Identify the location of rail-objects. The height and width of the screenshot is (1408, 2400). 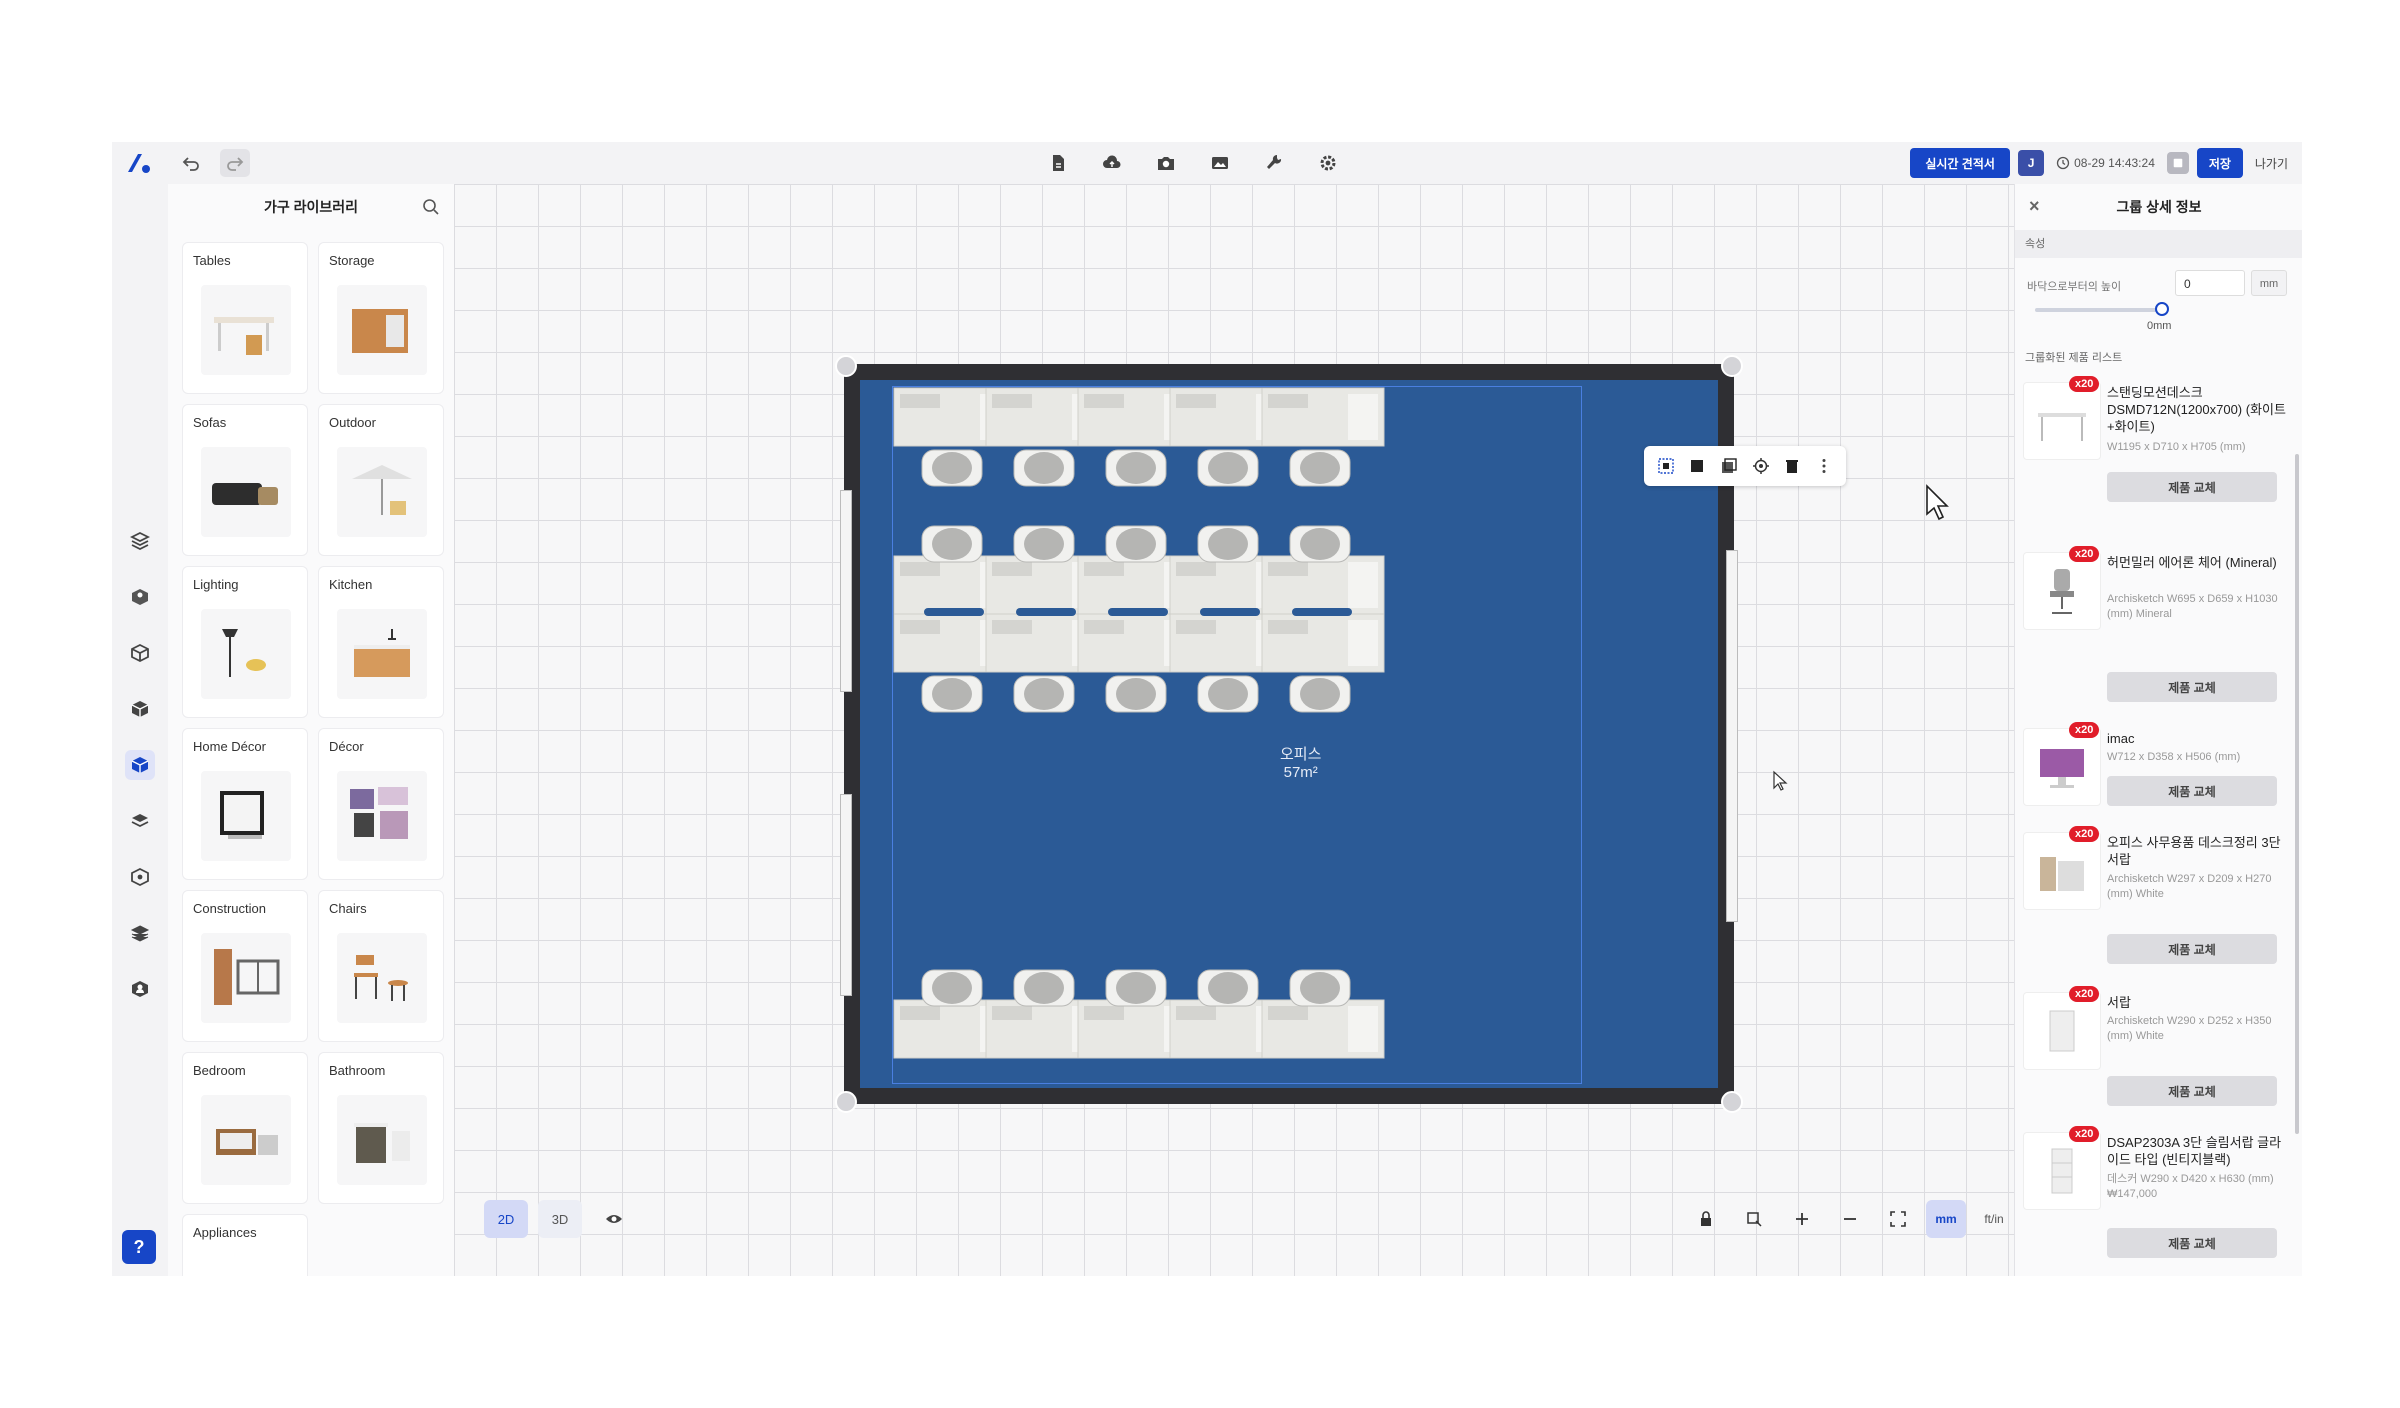
(140, 653).